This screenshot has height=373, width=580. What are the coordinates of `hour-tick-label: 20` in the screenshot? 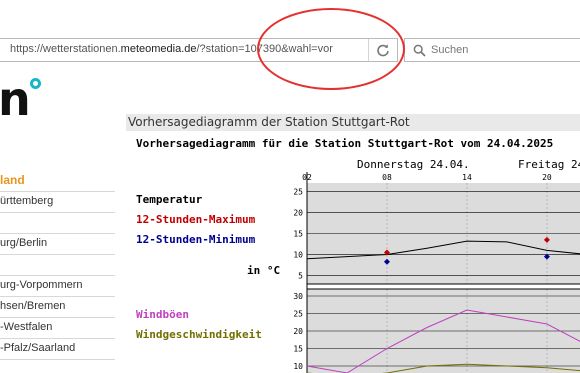 It's located at (547, 177).